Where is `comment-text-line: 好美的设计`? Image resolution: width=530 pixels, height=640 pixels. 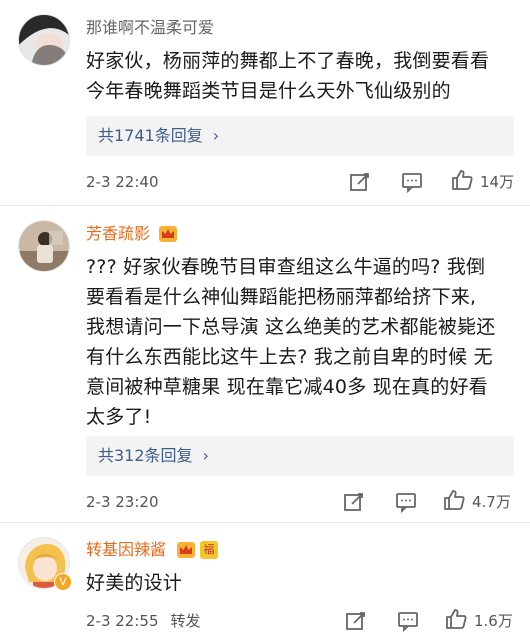
comment-text-line: 好美的设计 is located at coordinates (134, 583).